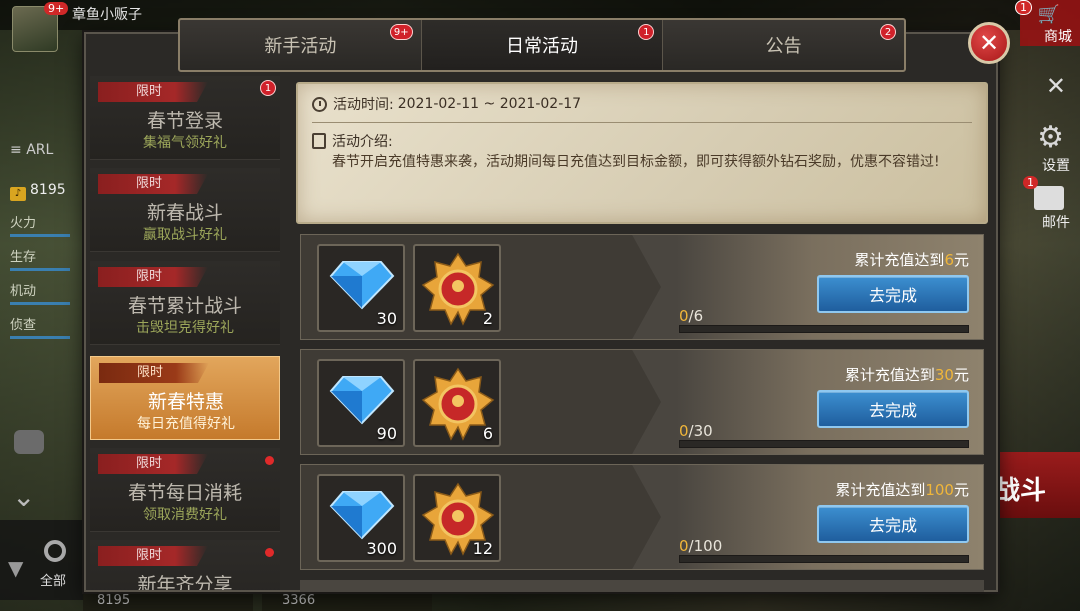 This screenshot has height=611, width=1080. I want to click on diamond-slot: 30, so click(361, 288).